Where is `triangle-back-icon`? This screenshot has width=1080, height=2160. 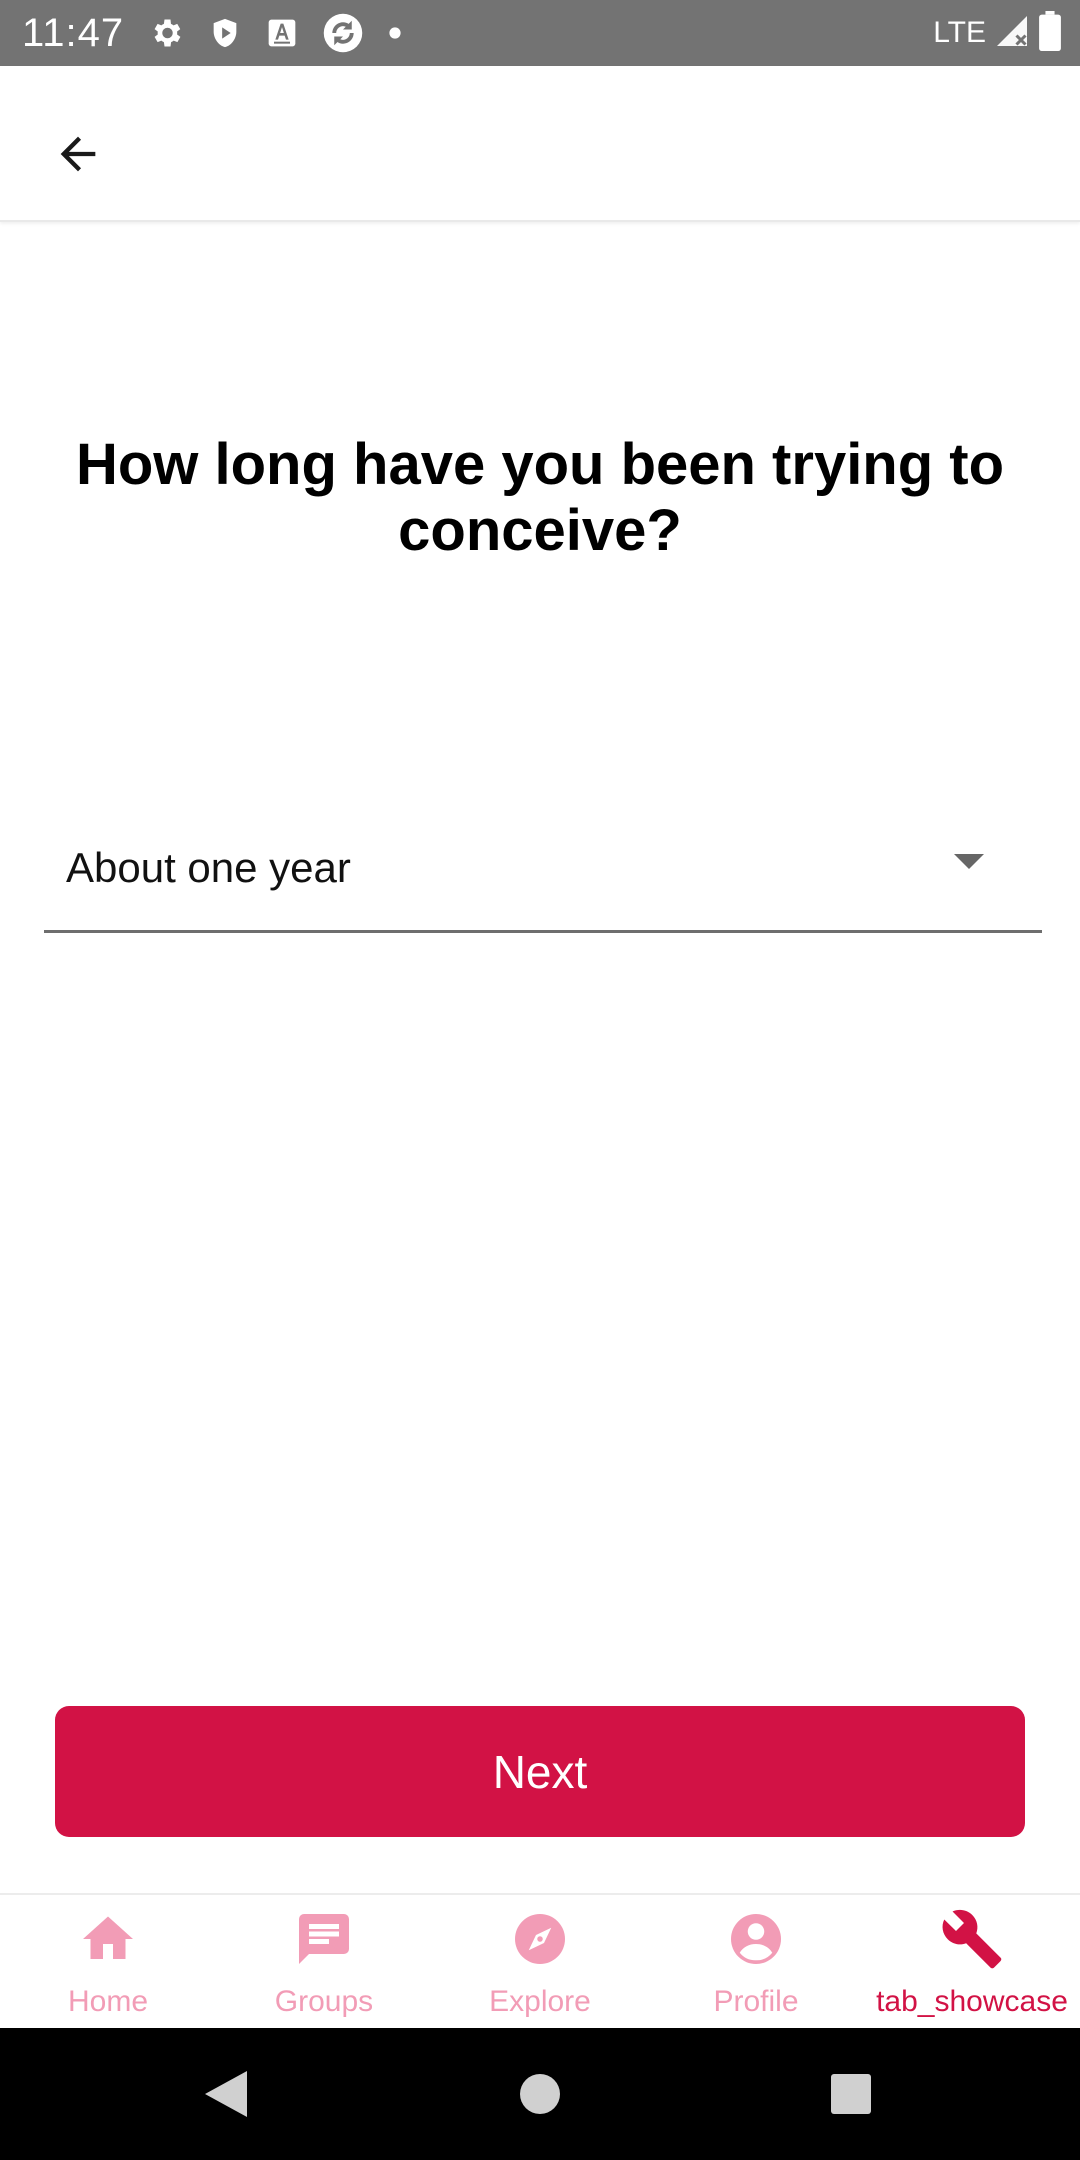 triangle-back-icon is located at coordinates (226, 2094).